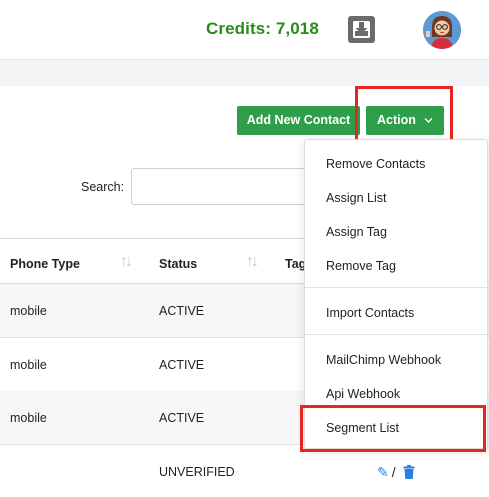  What do you see at coordinates (363, 394) in the screenshot?
I see `menu-item-api-webhook: Api Webhook` at bounding box center [363, 394].